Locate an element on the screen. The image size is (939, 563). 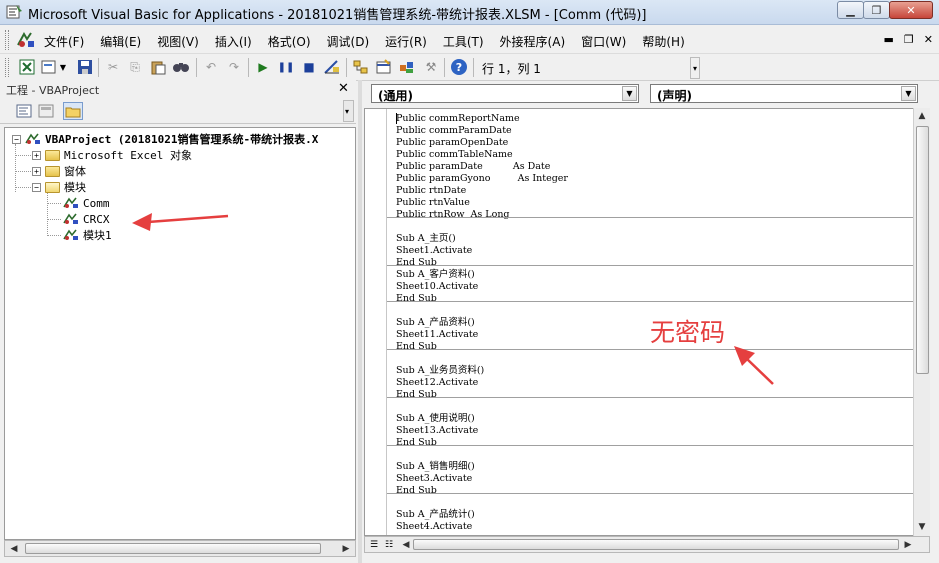
scroll-down-icon: ▼ is located at coordinates (922, 526).